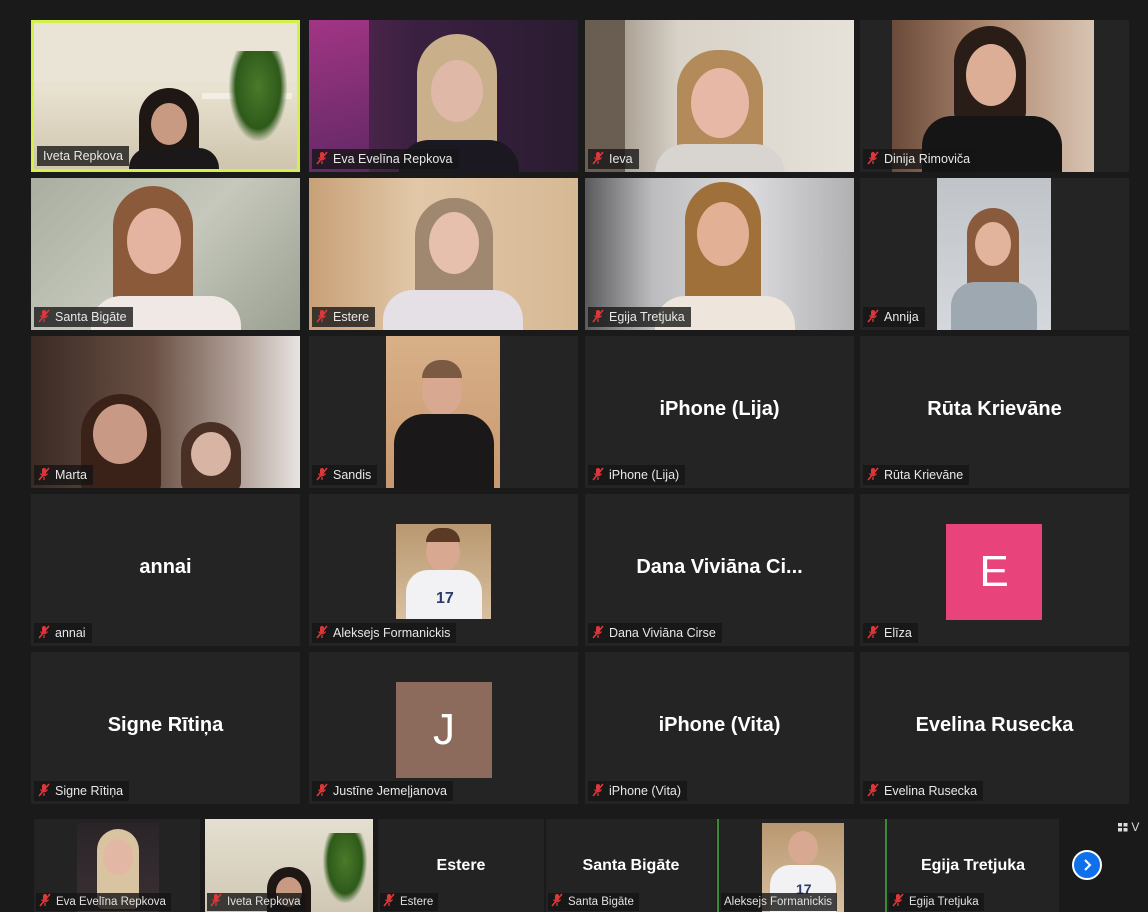 This screenshot has width=1148, height=912. I want to click on grid-view-icon, so click(1123, 827).